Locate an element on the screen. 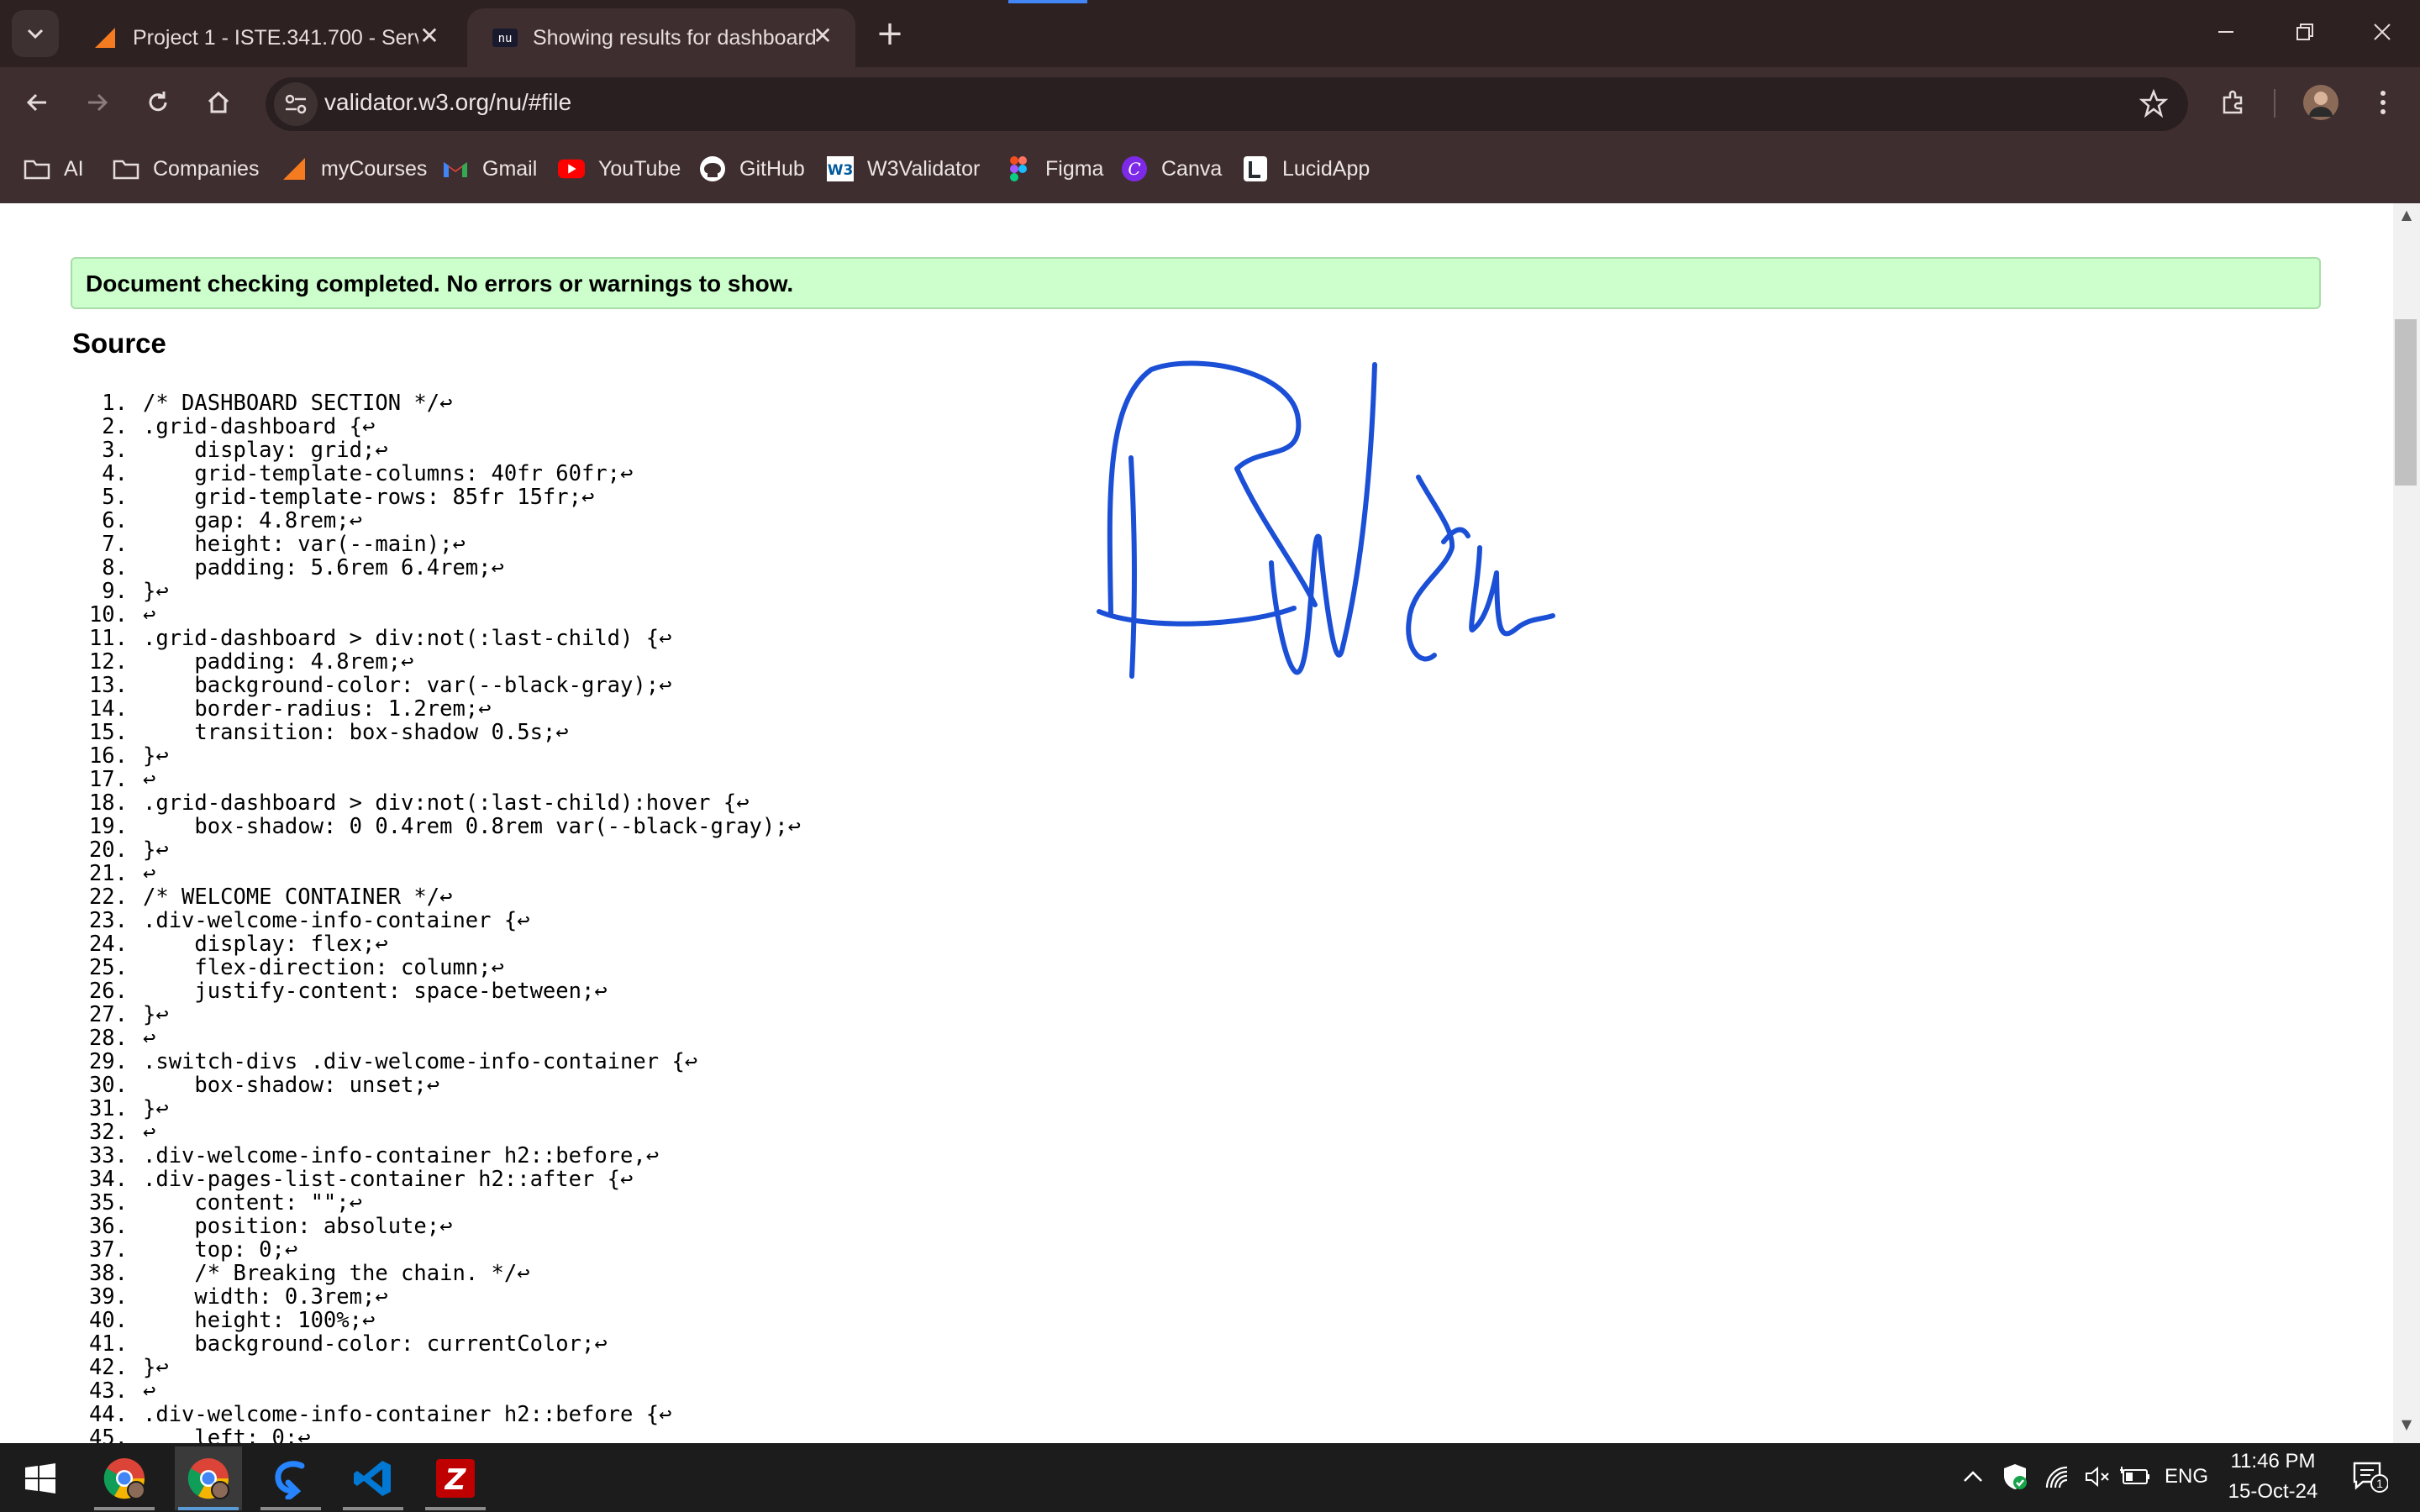 This screenshot has height=1512, width=2420. bookmark-github: GitHub is located at coordinates (752, 169).